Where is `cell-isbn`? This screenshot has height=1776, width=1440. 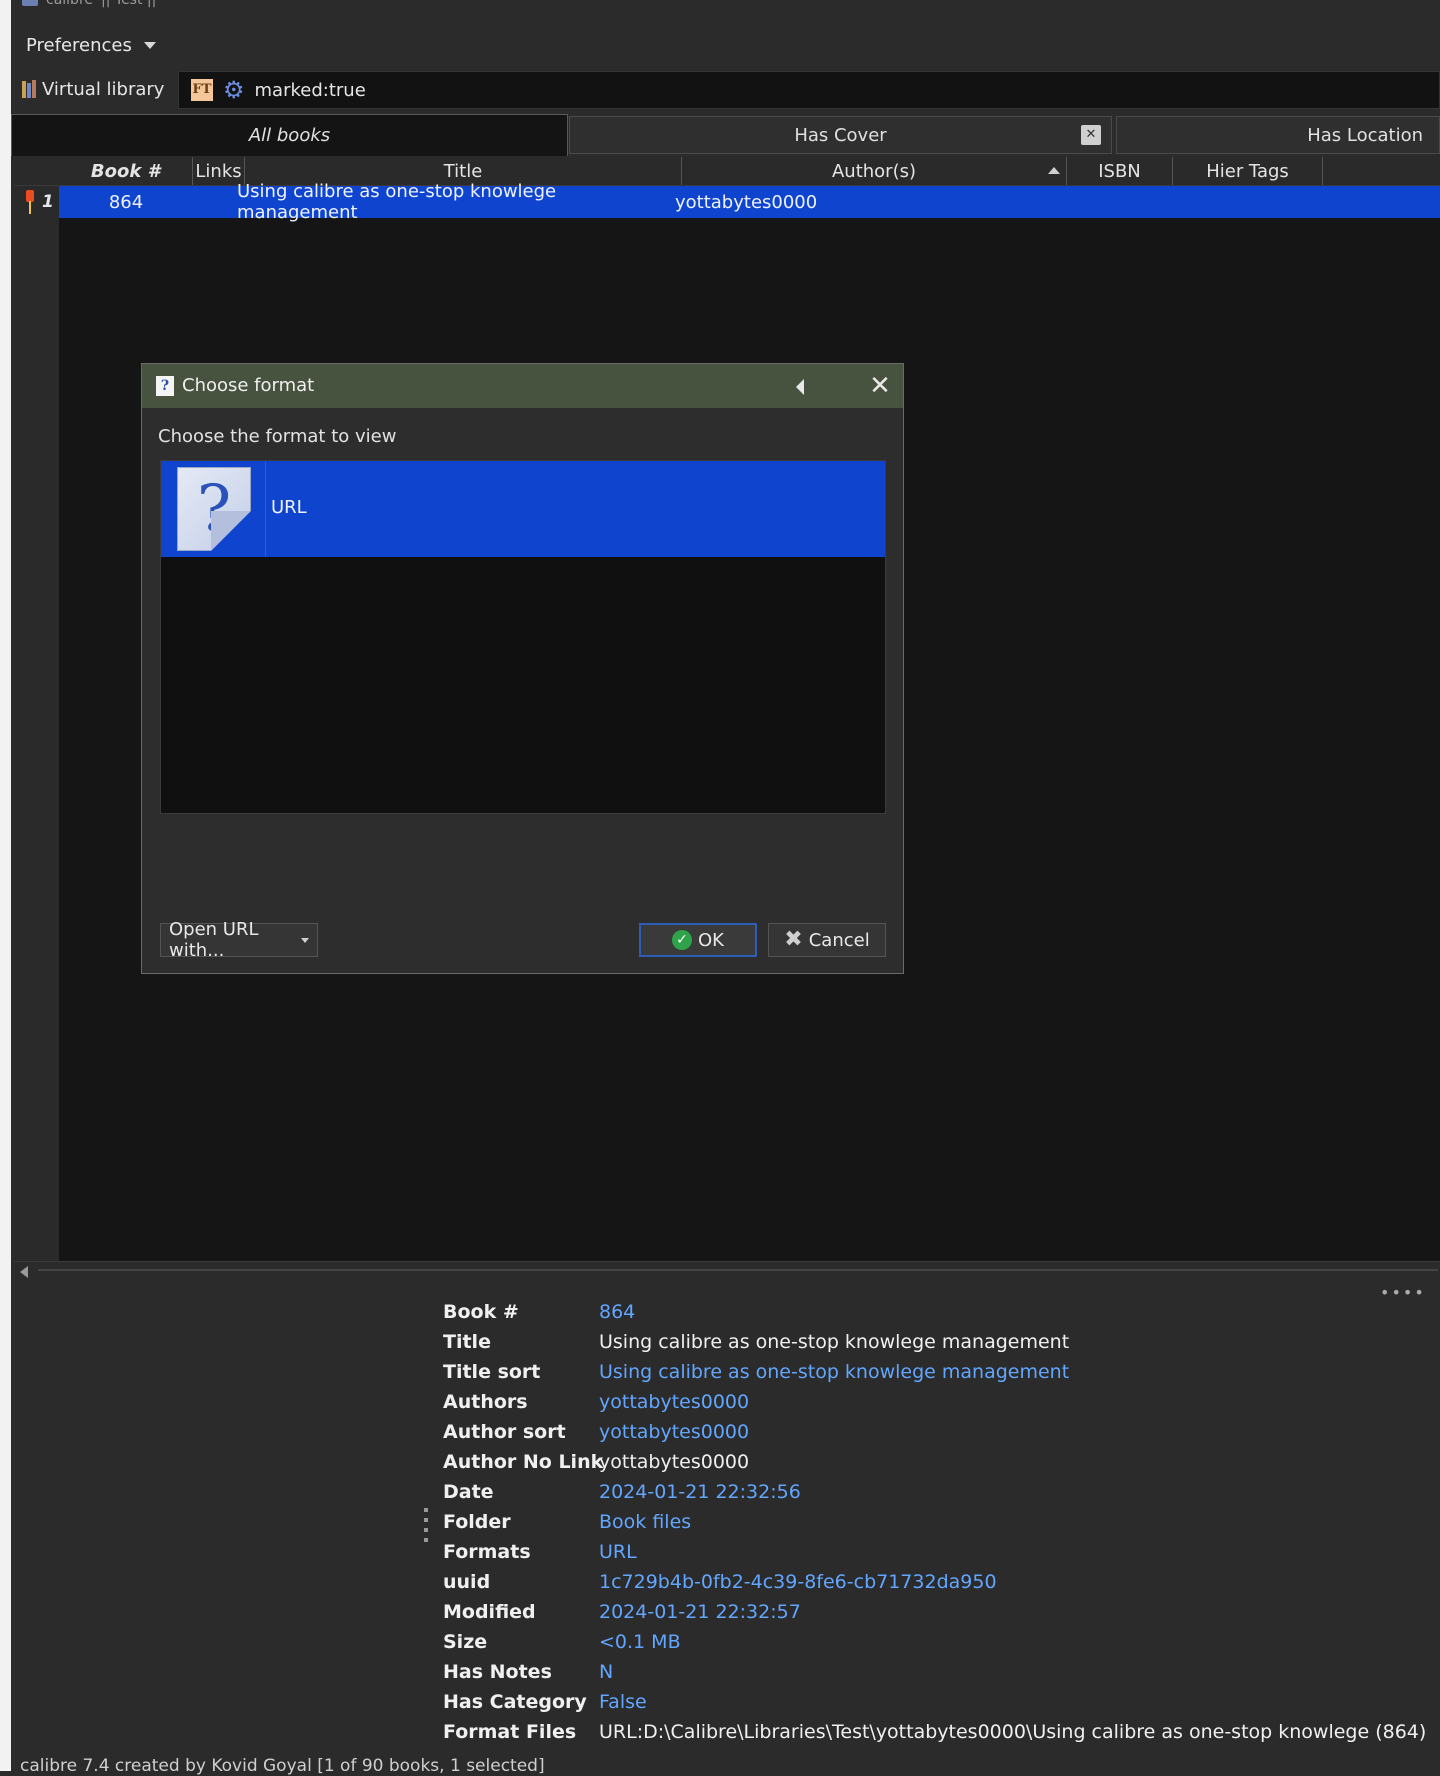
cell-isbn is located at coordinates (1120, 202).